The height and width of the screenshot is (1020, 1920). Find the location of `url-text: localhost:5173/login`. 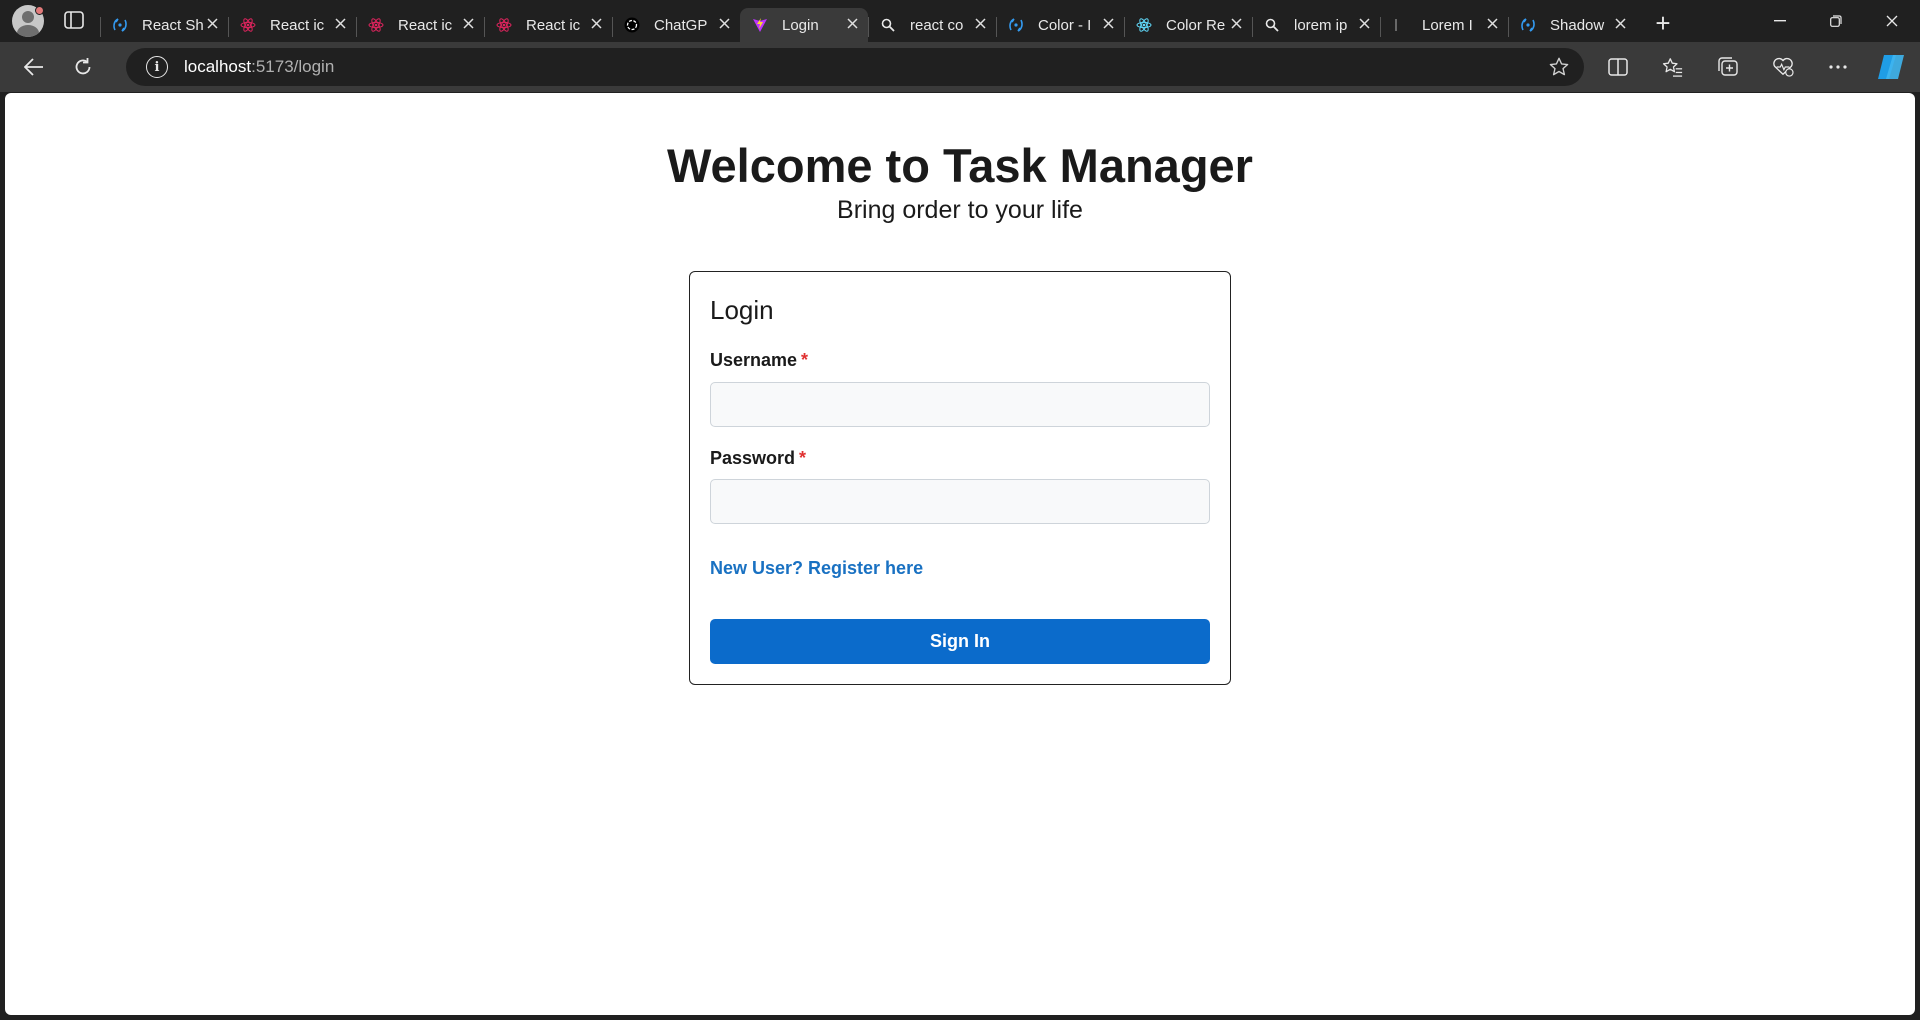

url-text: localhost:5173/login is located at coordinates (259, 67).